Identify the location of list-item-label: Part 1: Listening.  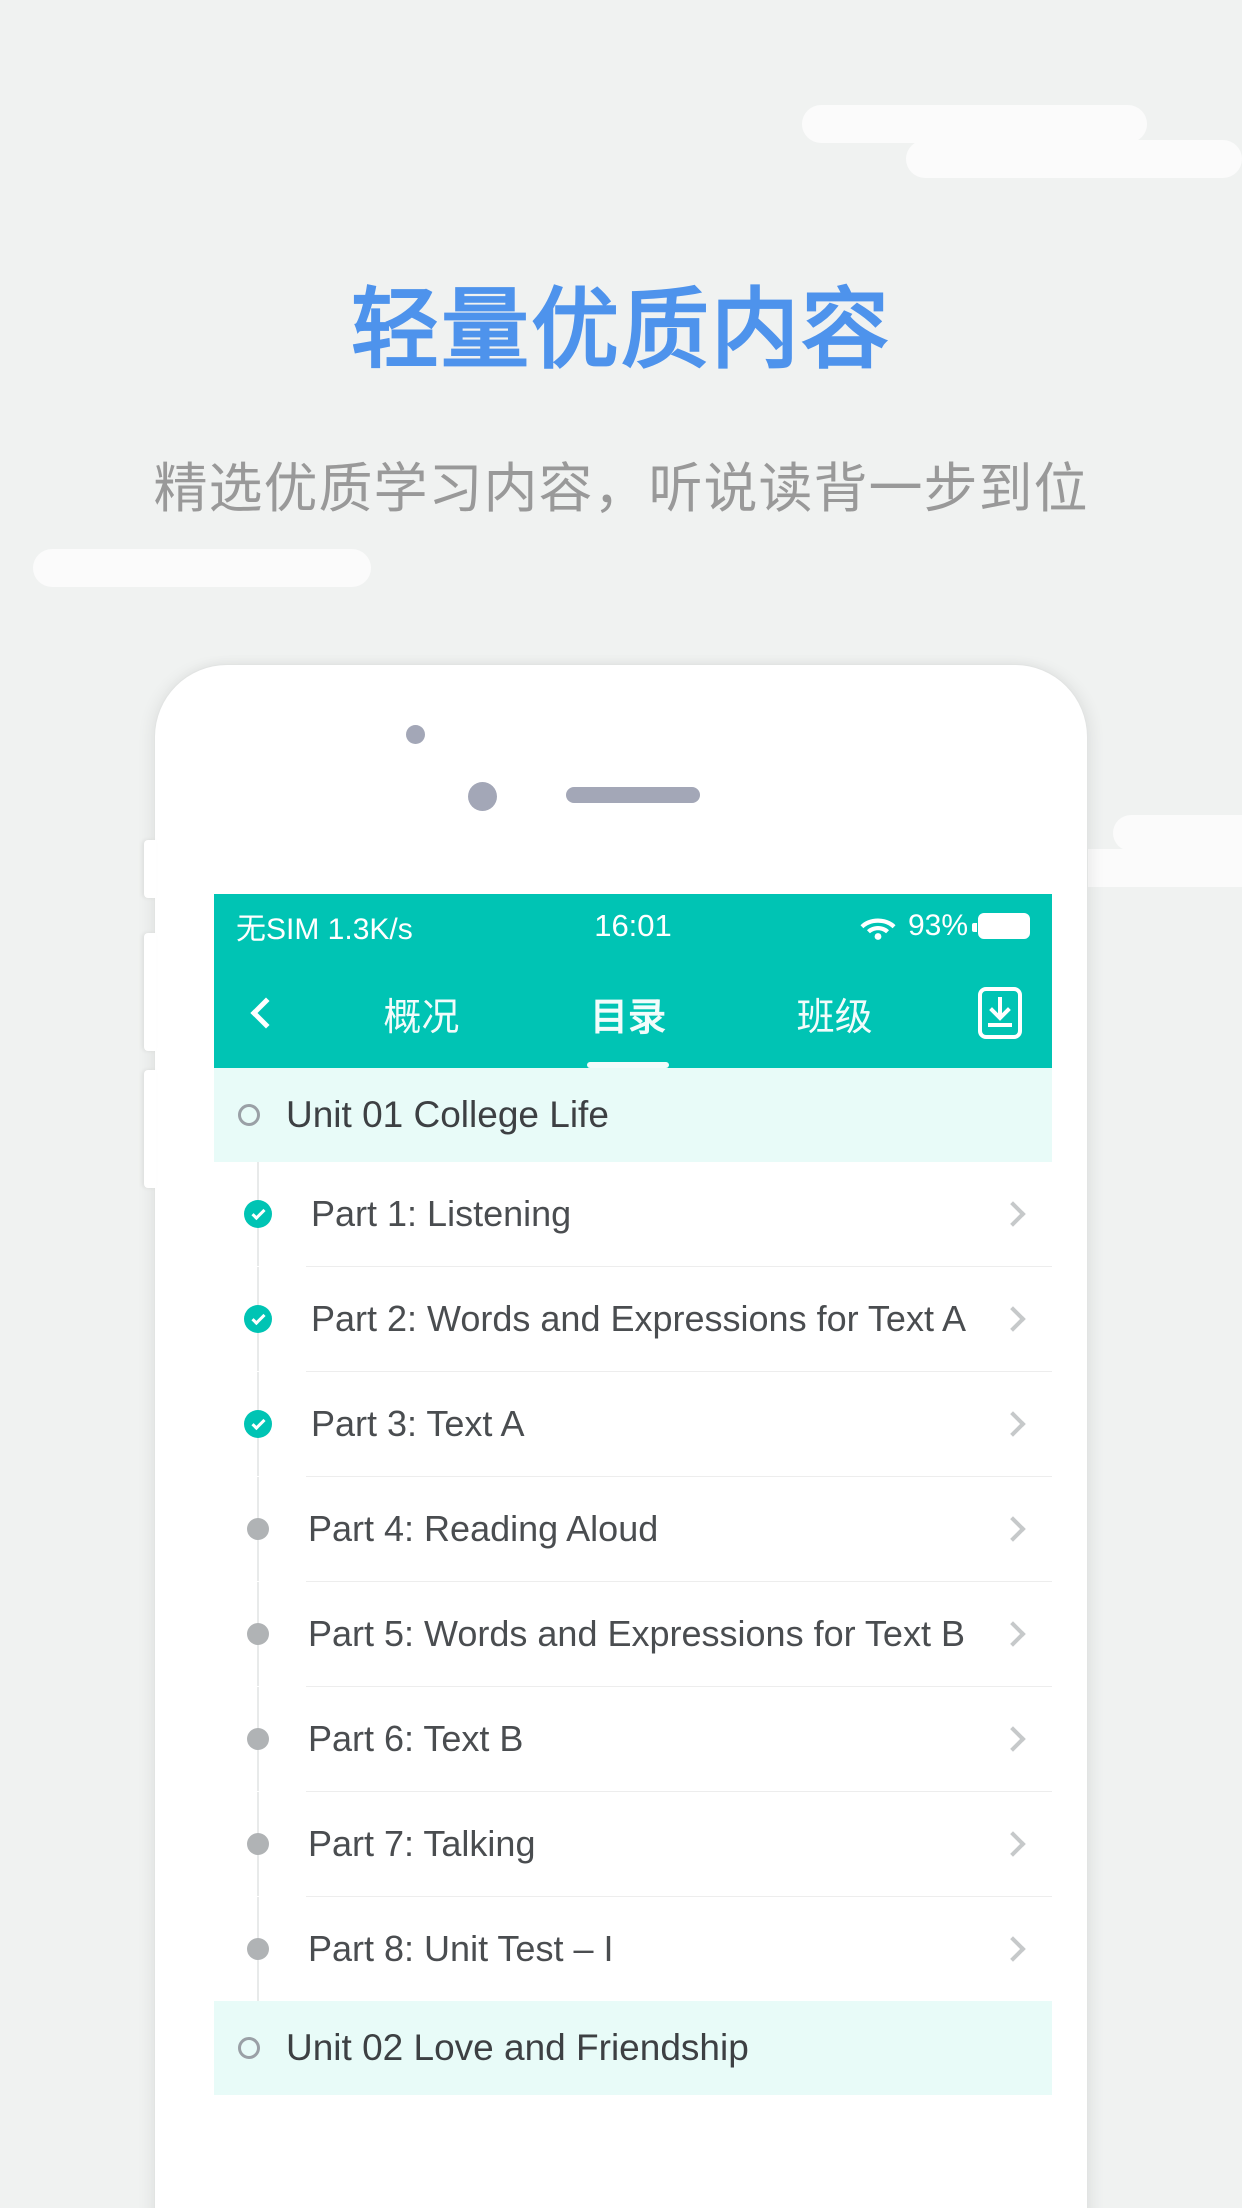
(441, 1213).